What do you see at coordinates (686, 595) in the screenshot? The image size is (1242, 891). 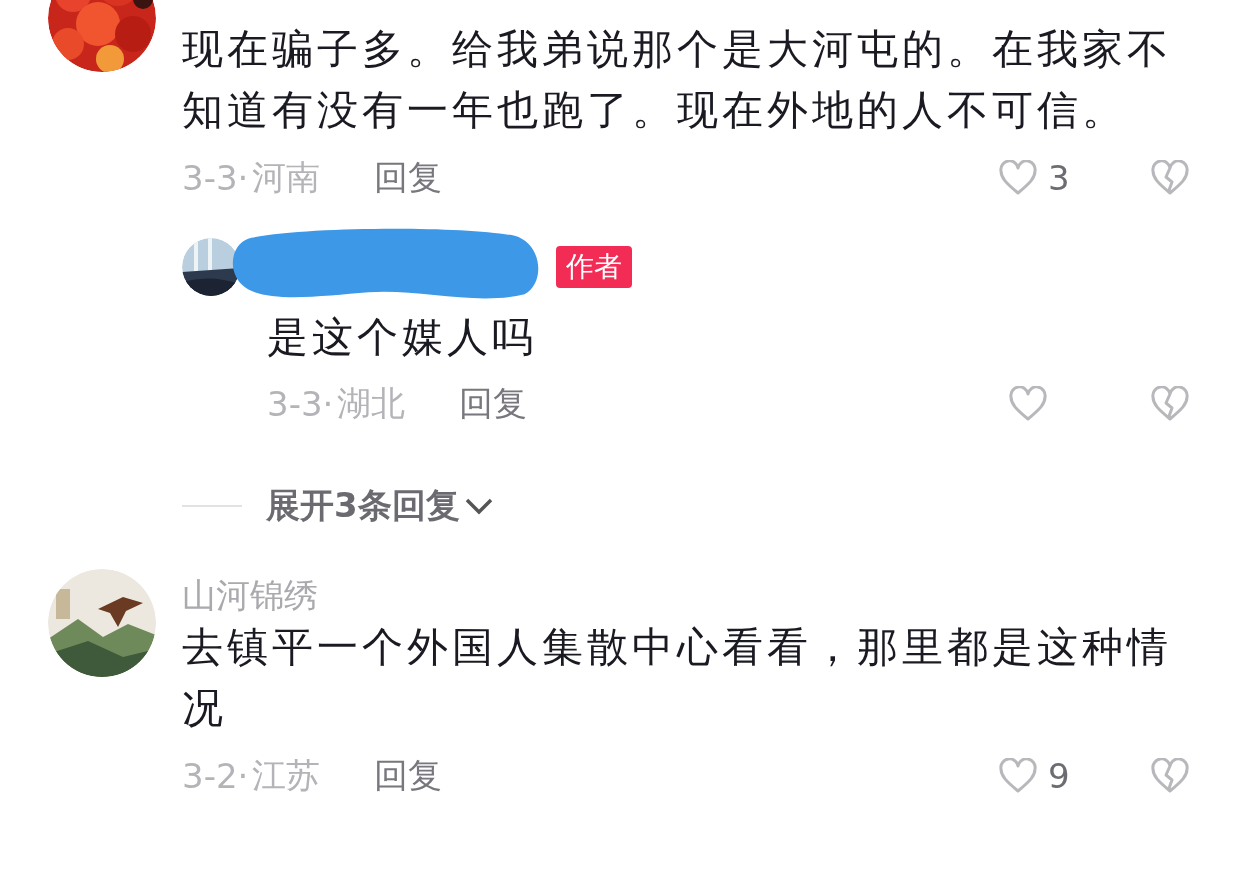 I see `username: 山河锦绣` at bounding box center [686, 595].